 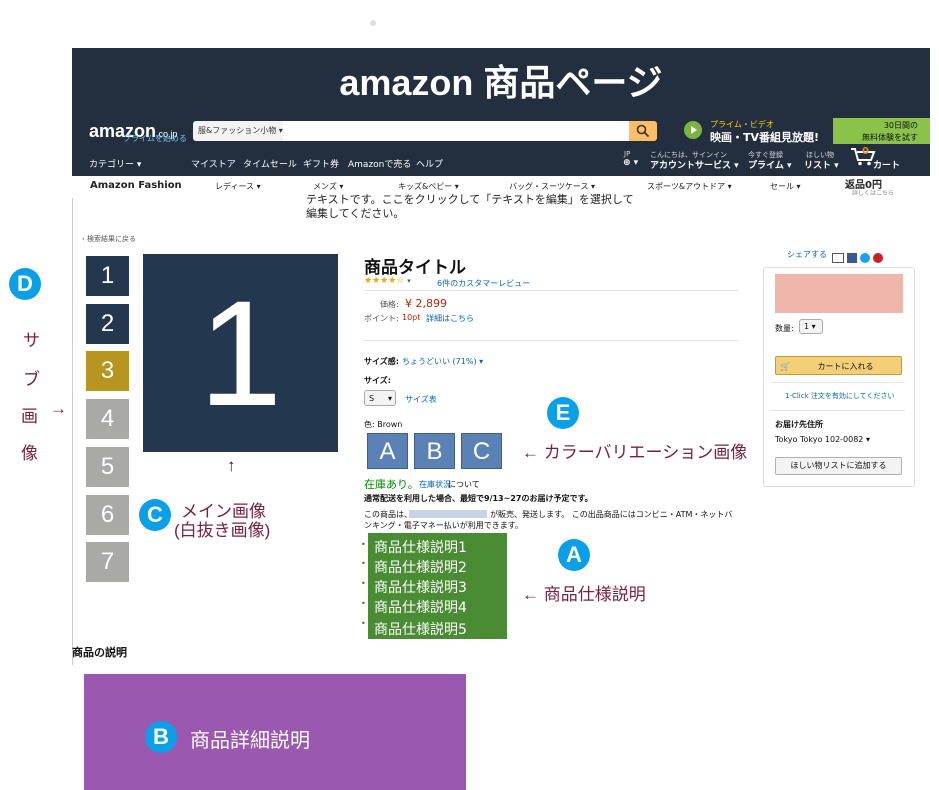 What do you see at coordinates (448, 514) in the screenshot?
I see `seller-name-redacted` at bounding box center [448, 514].